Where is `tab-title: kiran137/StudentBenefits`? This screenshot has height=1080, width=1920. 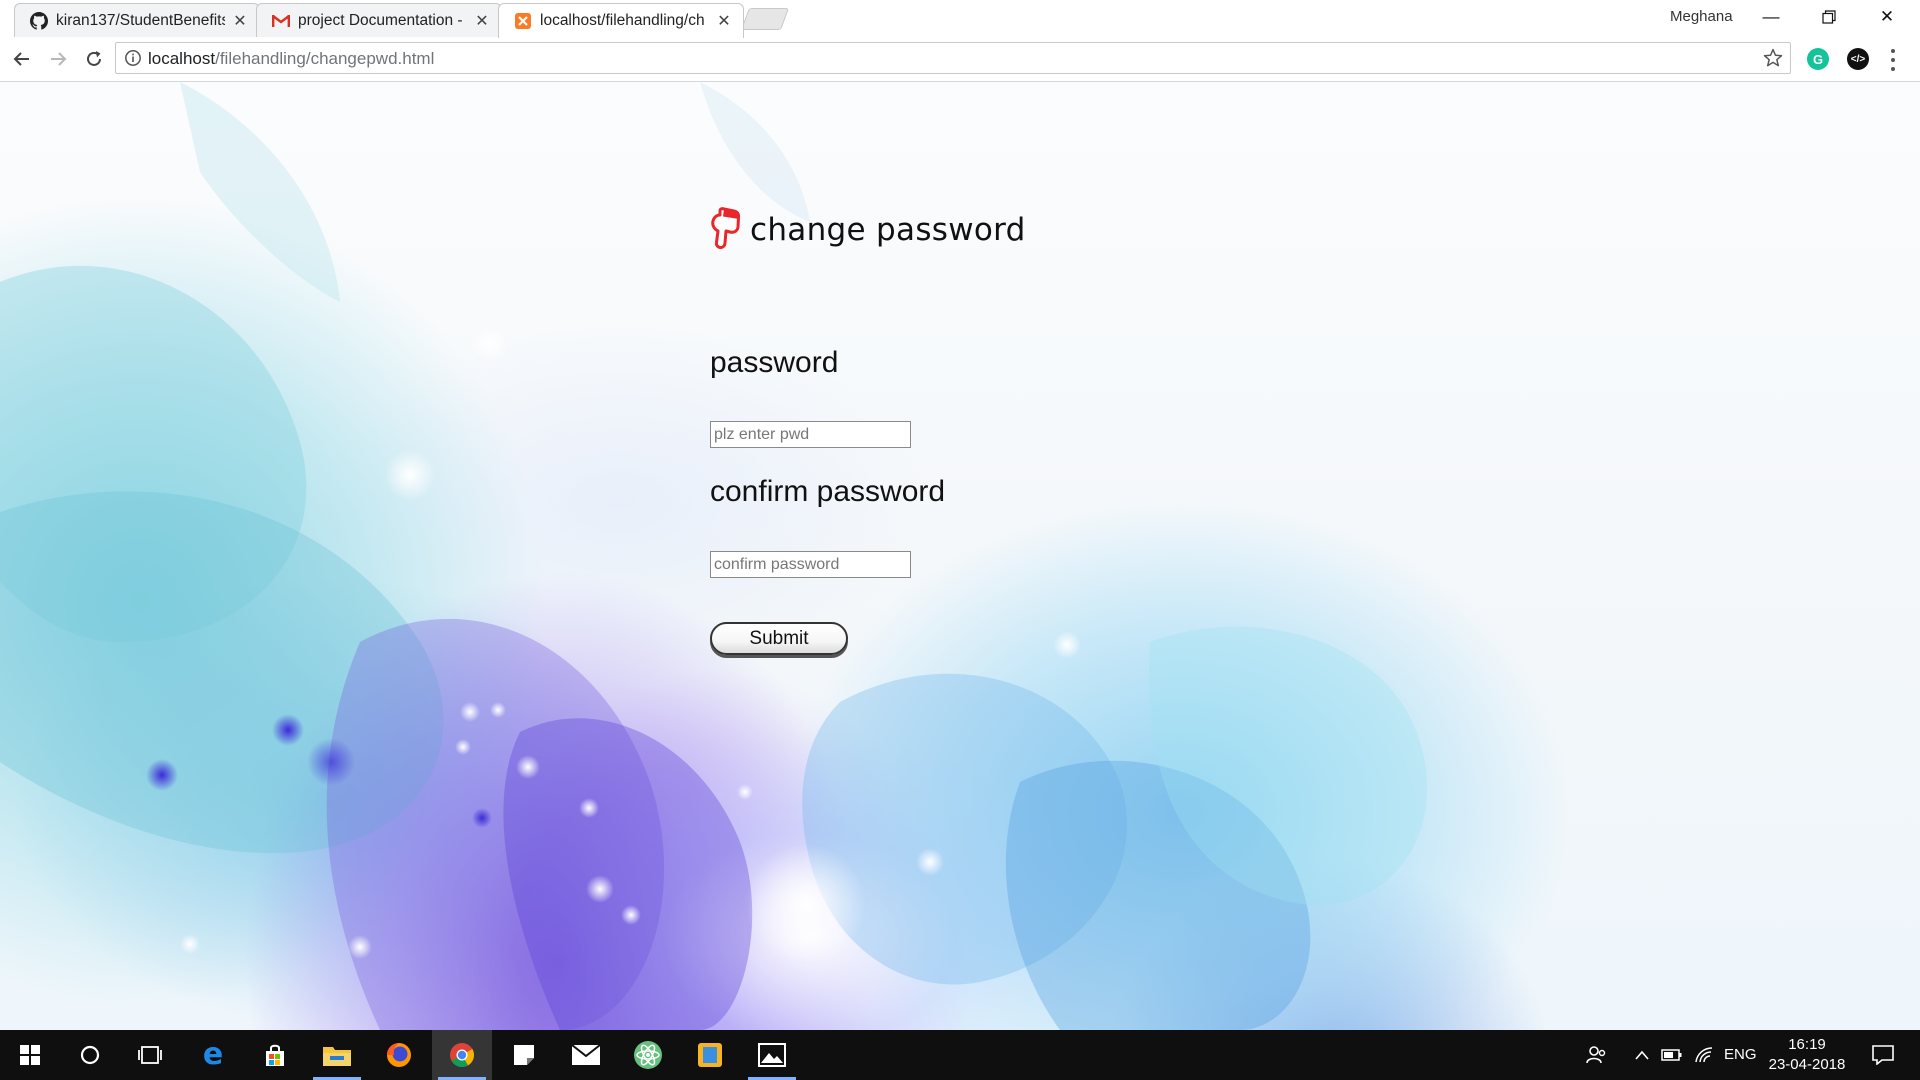 tab-title: kiran137/StudentBenefits is located at coordinates (140, 20).